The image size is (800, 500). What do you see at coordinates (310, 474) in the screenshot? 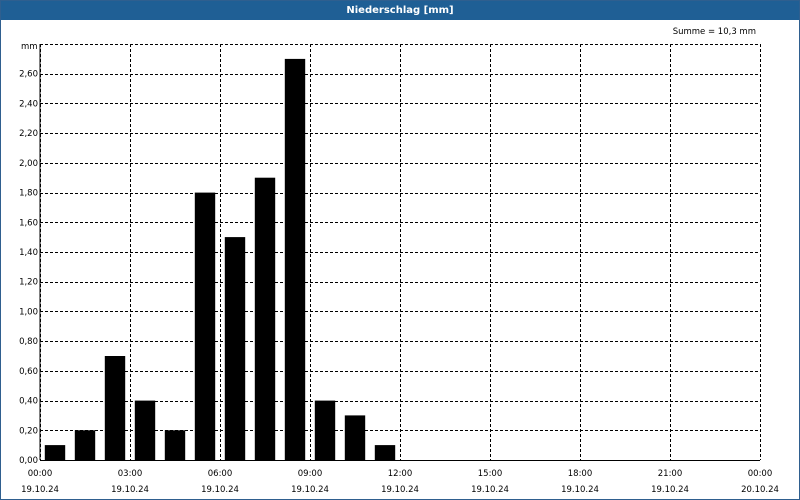
I see `x-tick-time-label: 09:00` at bounding box center [310, 474].